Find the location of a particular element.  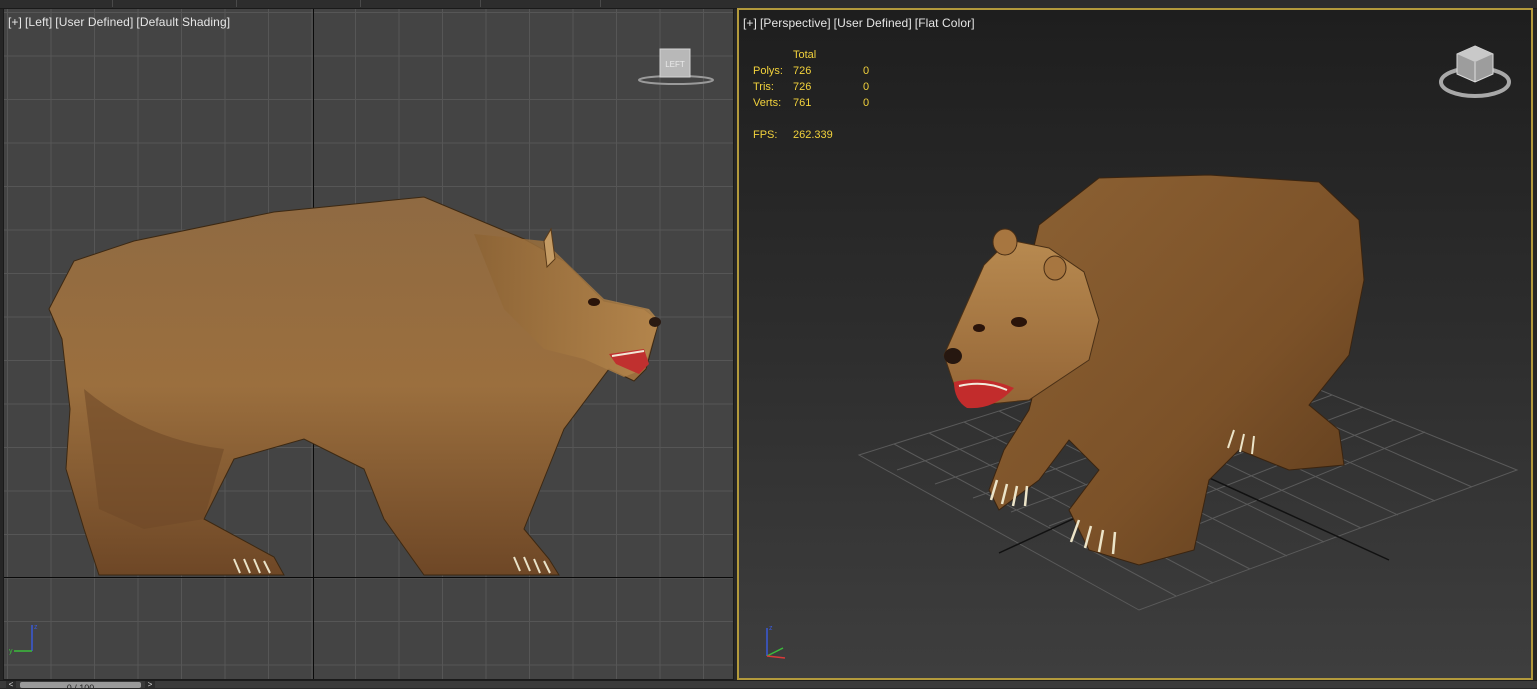

time-slider-thumb: 0 / 100 is located at coordinates (80, 685).